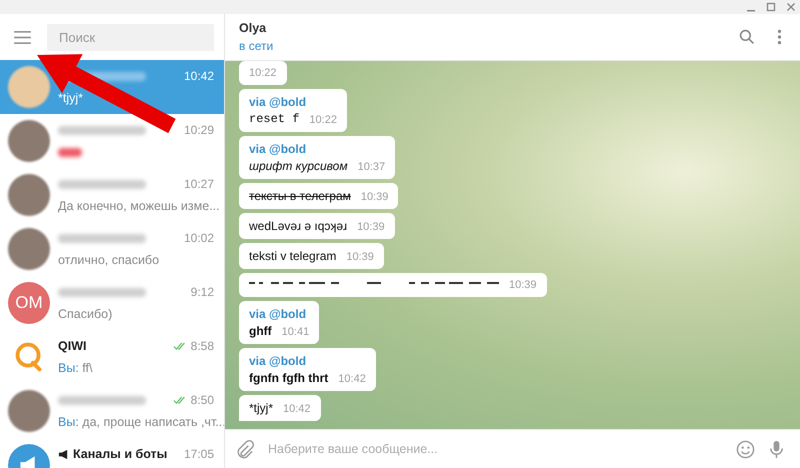  What do you see at coordinates (288, 378) in the screenshot?
I see `message-text: fgnfn fgfh thrt` at bounding box center [288, 378].